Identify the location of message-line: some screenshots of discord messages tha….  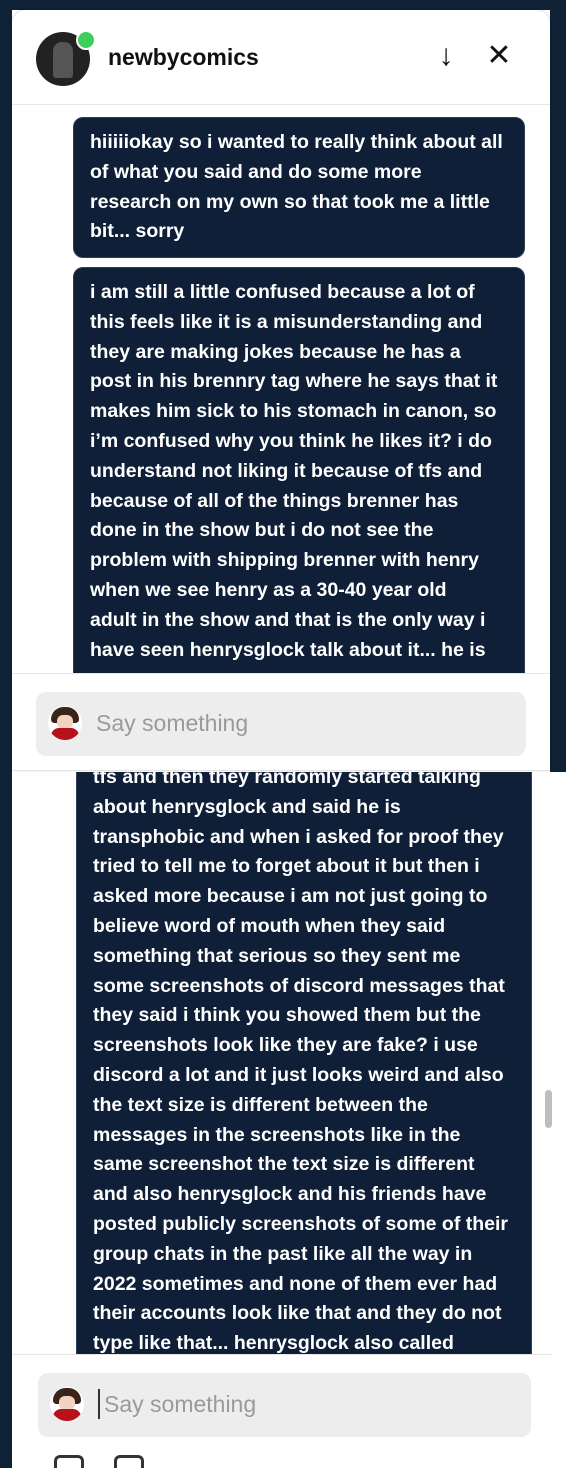
(299, 985).